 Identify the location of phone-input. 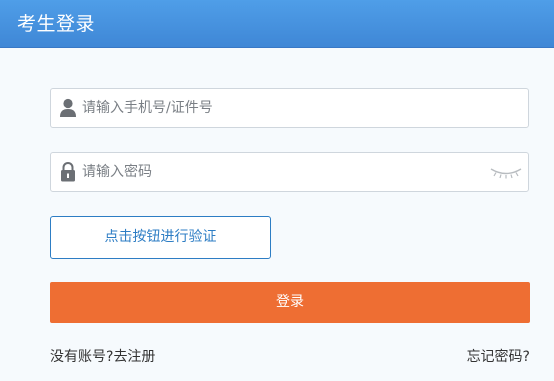
(282, 108).